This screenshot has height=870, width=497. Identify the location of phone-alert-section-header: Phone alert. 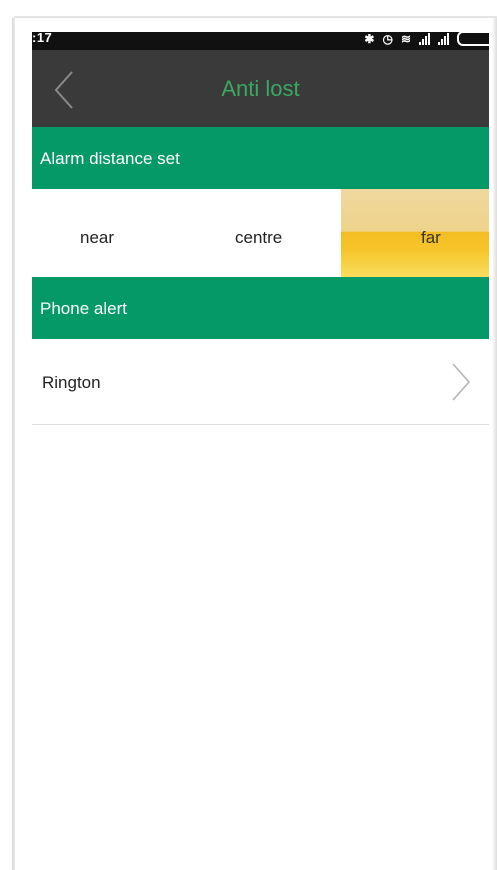
(260, 308).